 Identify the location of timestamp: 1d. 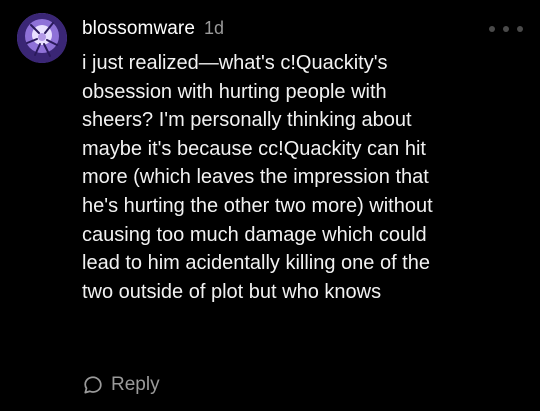
(214, 28).